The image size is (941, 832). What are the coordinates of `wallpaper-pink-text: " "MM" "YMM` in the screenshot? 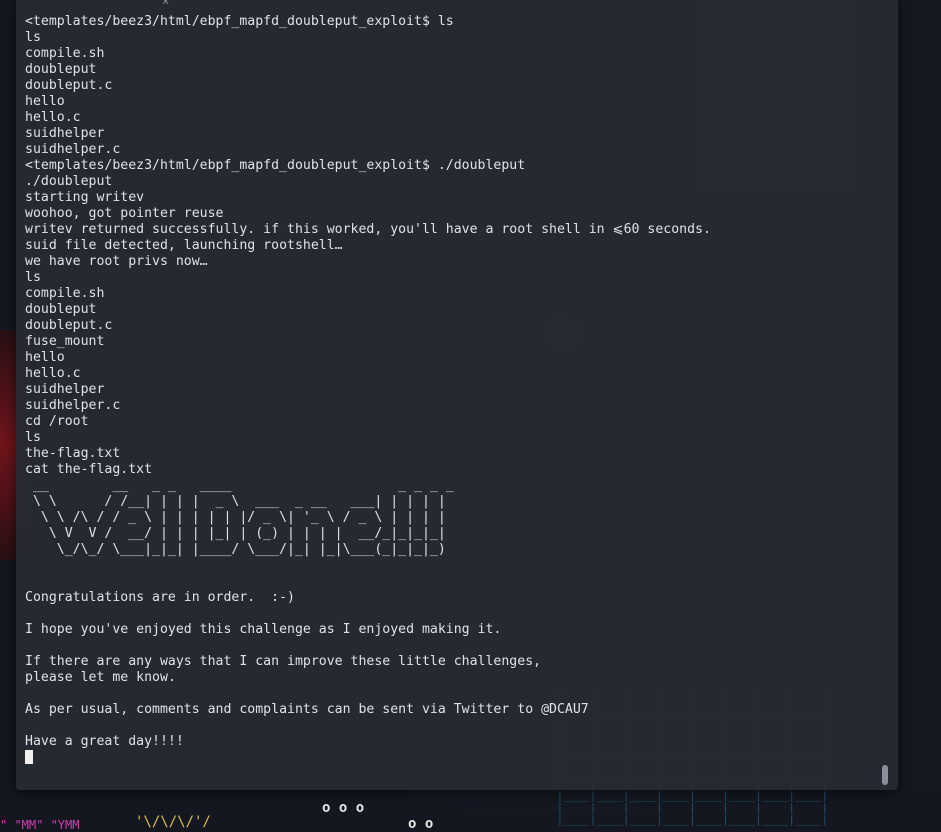 It's located at (40, 825).